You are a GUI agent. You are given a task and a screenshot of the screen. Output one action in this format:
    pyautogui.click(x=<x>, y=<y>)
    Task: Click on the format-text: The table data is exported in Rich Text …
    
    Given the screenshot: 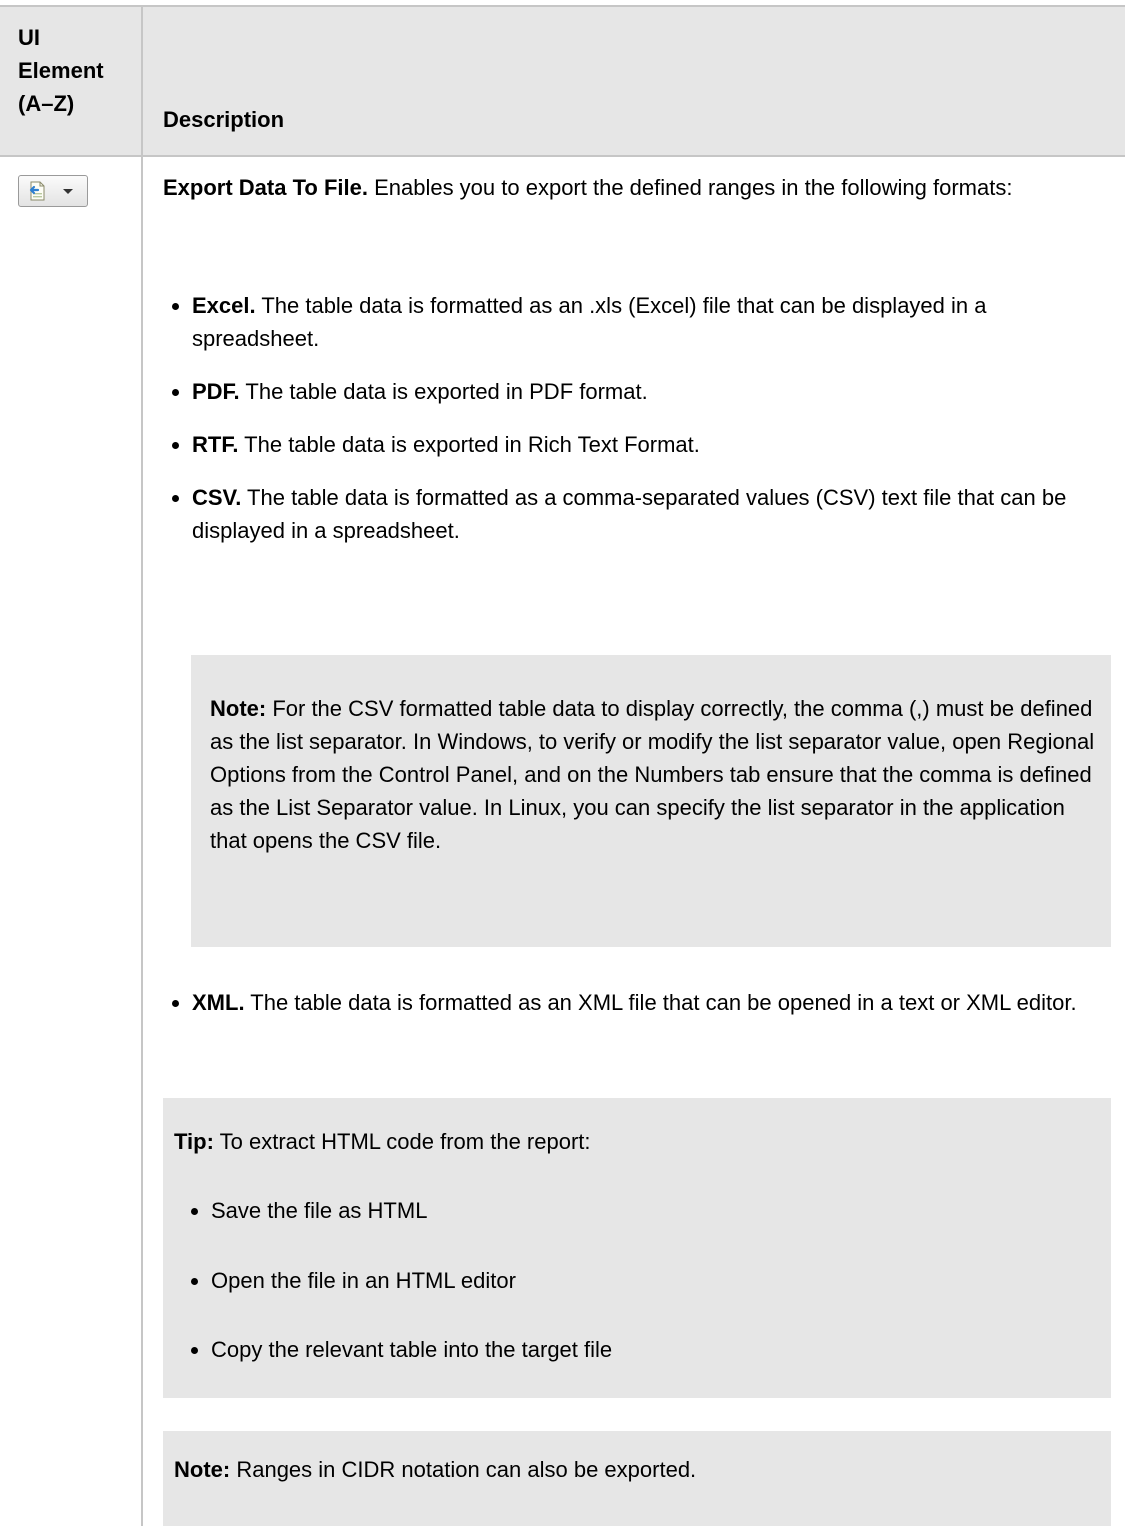 What is the action you would take?
    pyautogui.click(x=469, y=444)
    